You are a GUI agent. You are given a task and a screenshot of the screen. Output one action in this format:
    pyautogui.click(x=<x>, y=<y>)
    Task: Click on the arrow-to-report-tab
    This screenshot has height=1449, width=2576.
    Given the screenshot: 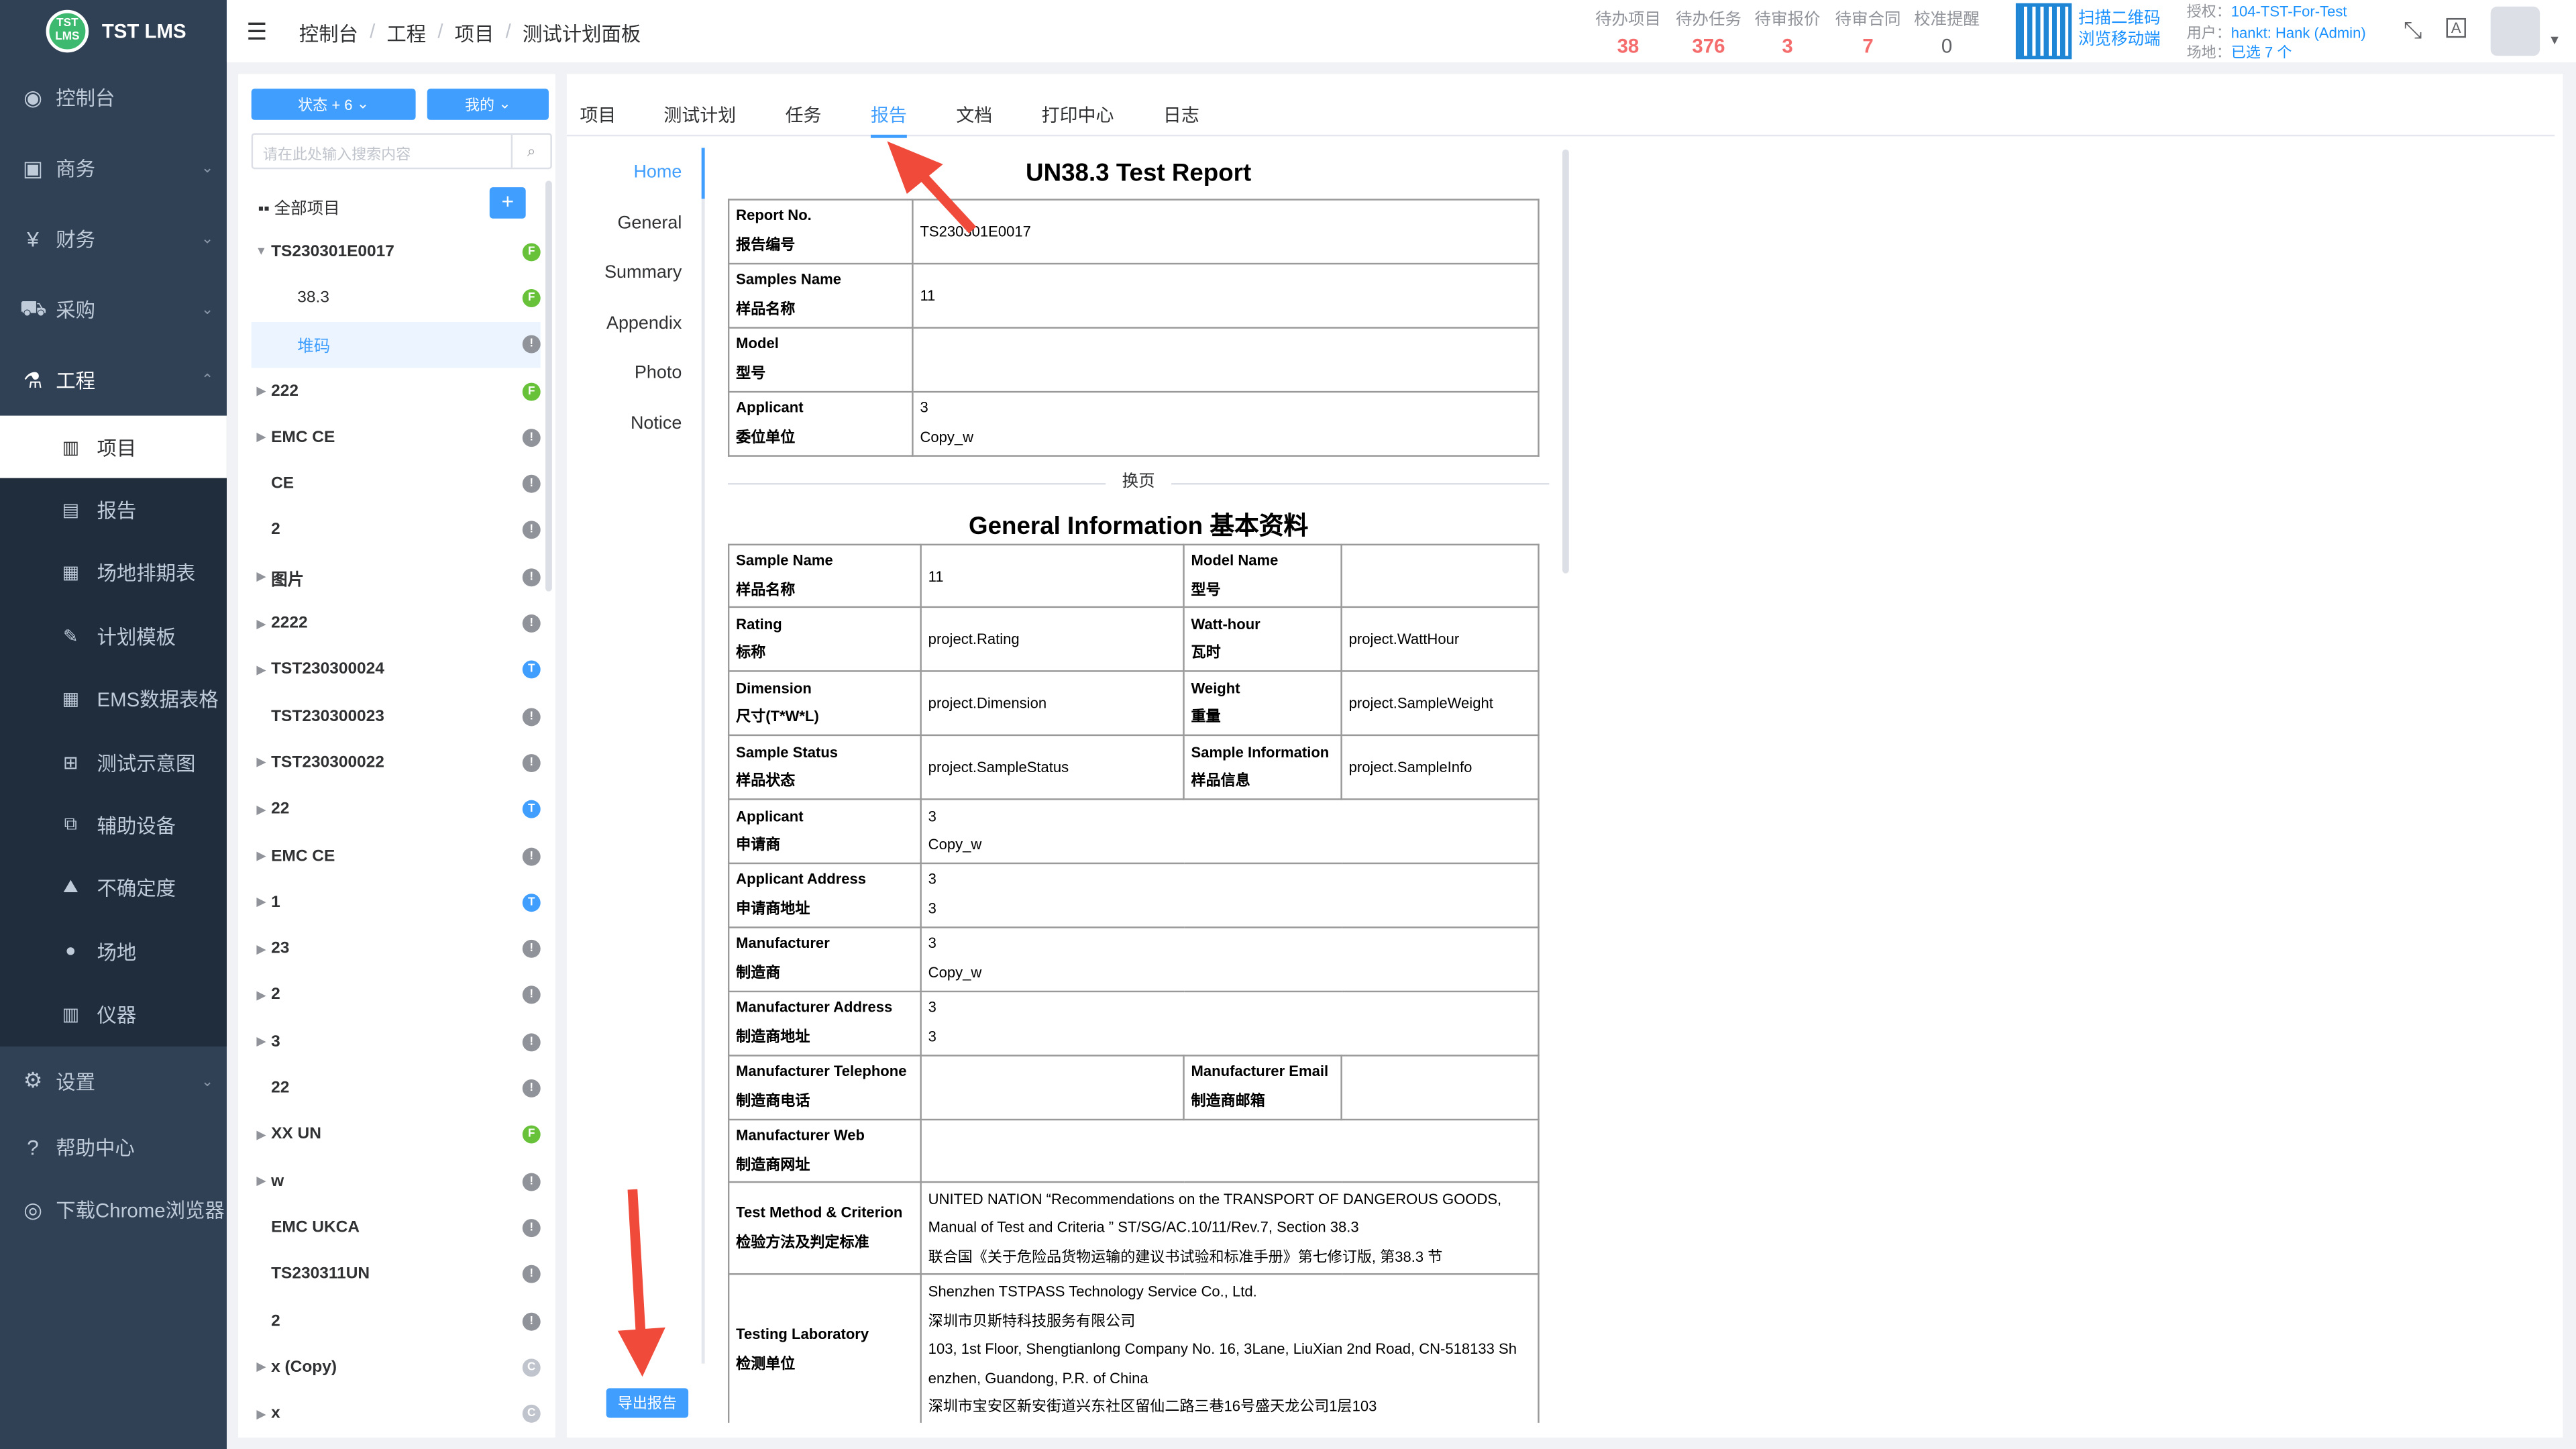 What is the action you would take?
    pyautogui.click(x=932, y=187)
    